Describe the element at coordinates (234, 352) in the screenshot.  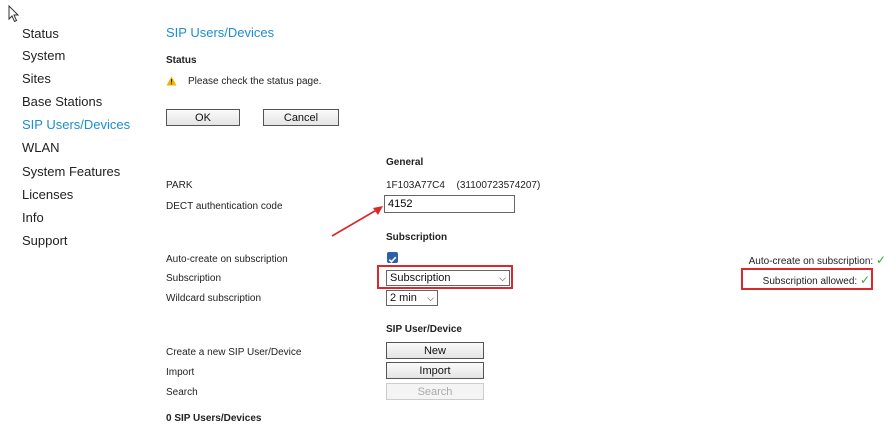
I see `create-sip-label: Create a new SIP User/Device` at that location.